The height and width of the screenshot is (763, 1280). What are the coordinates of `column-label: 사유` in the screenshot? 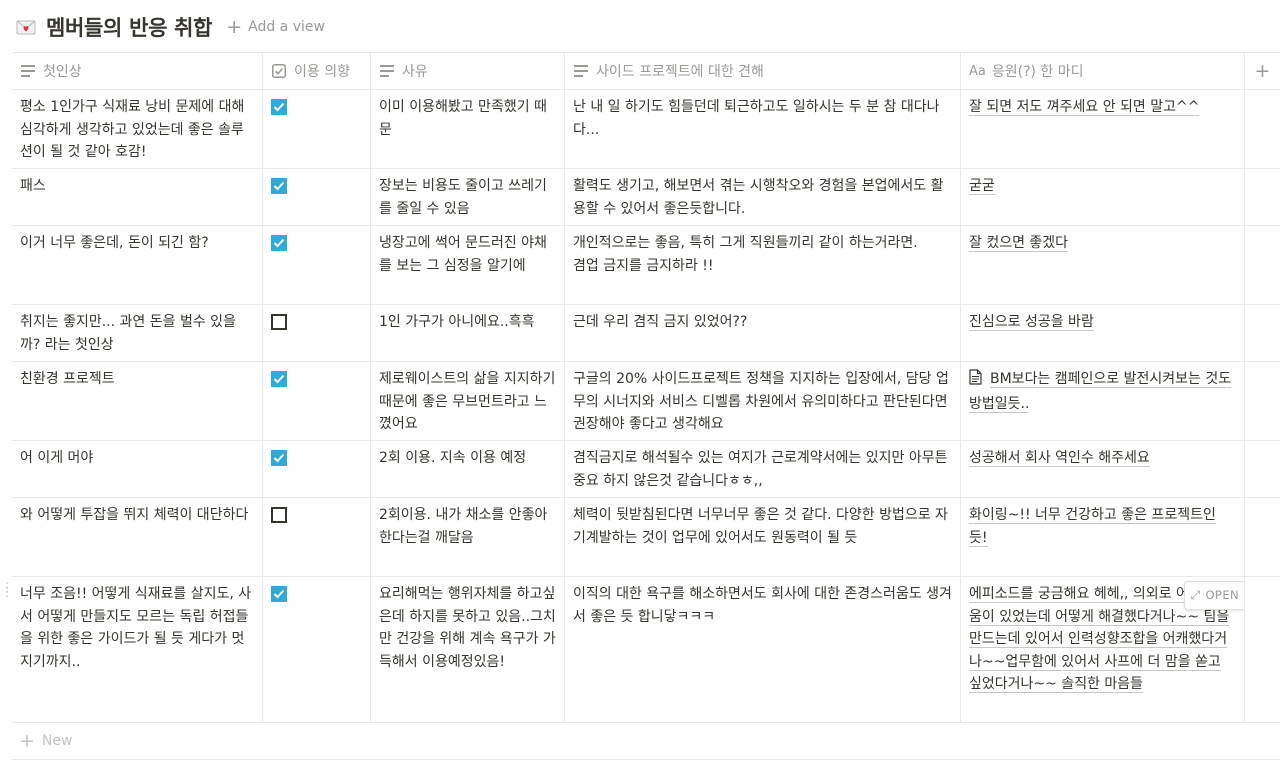 It's located at (415, 72).